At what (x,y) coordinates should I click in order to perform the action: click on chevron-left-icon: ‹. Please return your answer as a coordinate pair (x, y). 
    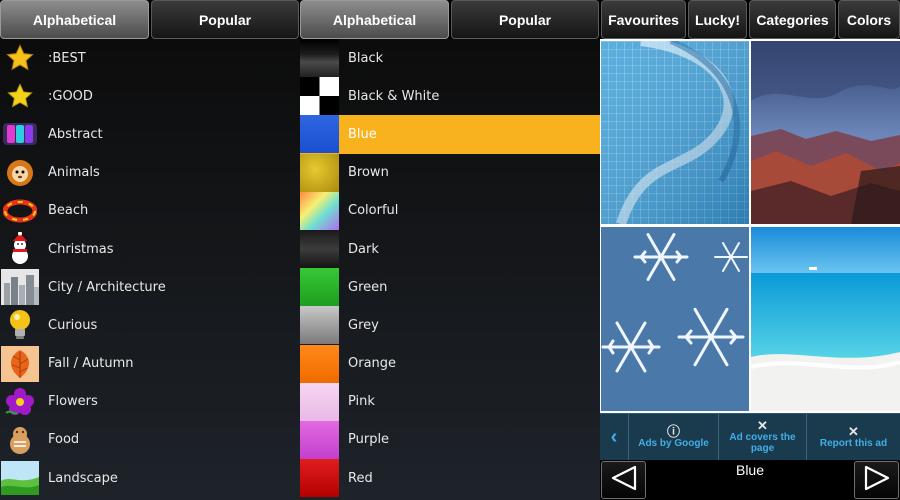
    Looking at the image, I should click on (614, 436).